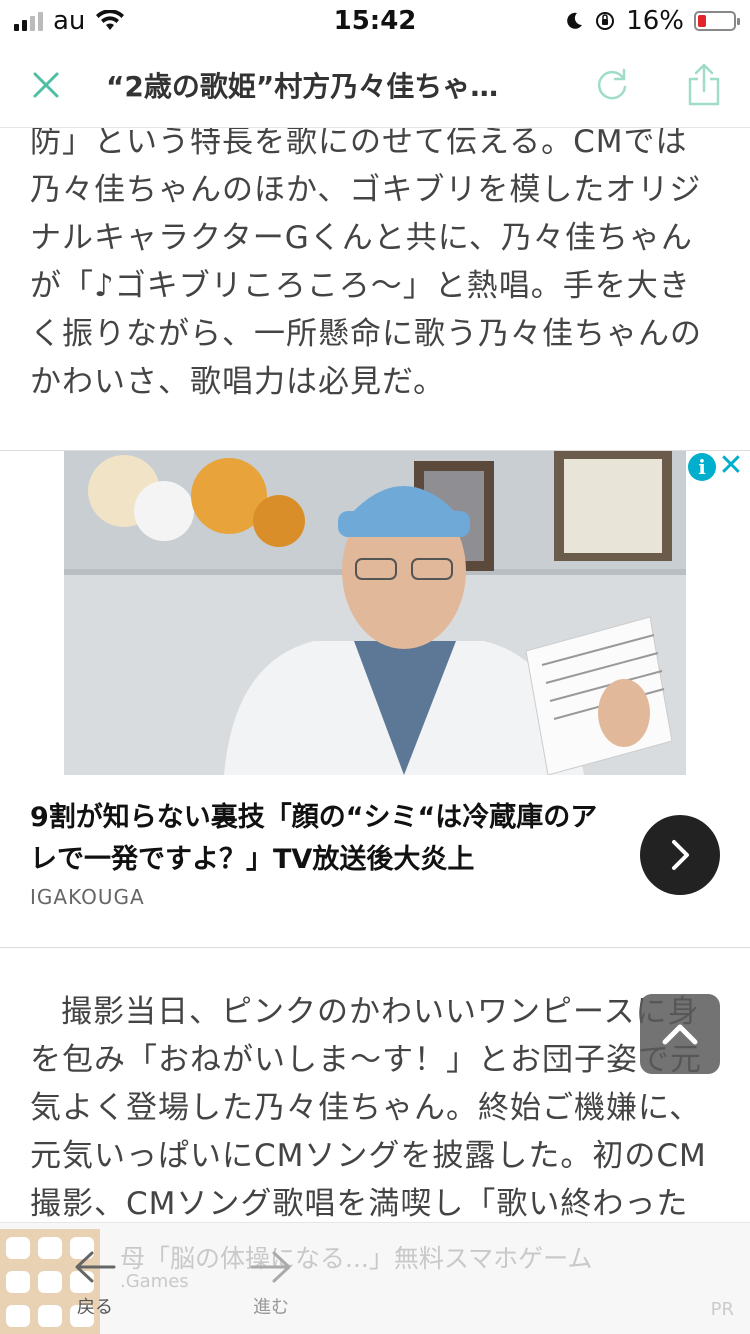 This screenshot has width=750, height=1334. I want to click on bottom-ad-title: 母「脳の体操になる...」無料スマホゲーム, so click(356, 1257).